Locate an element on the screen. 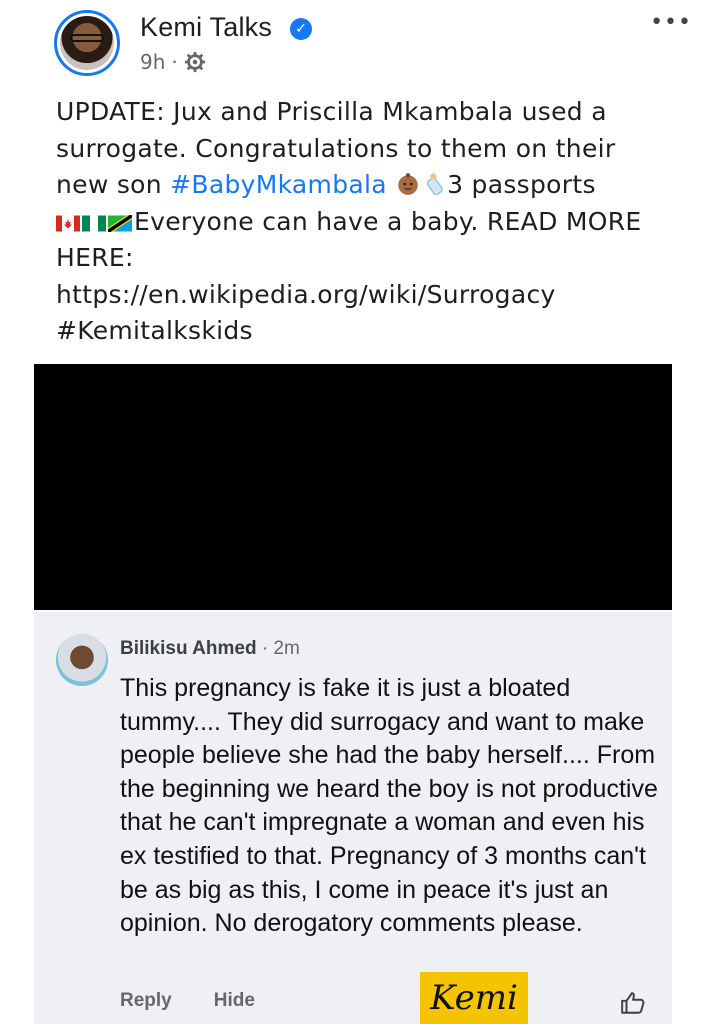 This screenshot has height=1024, width=706. post-meta: 9h · is located at coordinates (173, 62).